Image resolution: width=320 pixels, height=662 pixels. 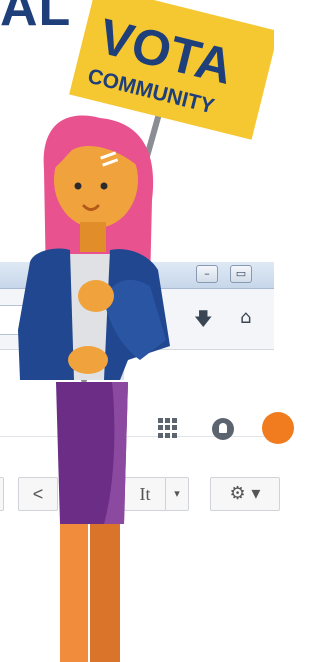 What do you see at coordinates (46, 314) in the screenshot?
I see `jacket-left` at bounding box center [46, 314].